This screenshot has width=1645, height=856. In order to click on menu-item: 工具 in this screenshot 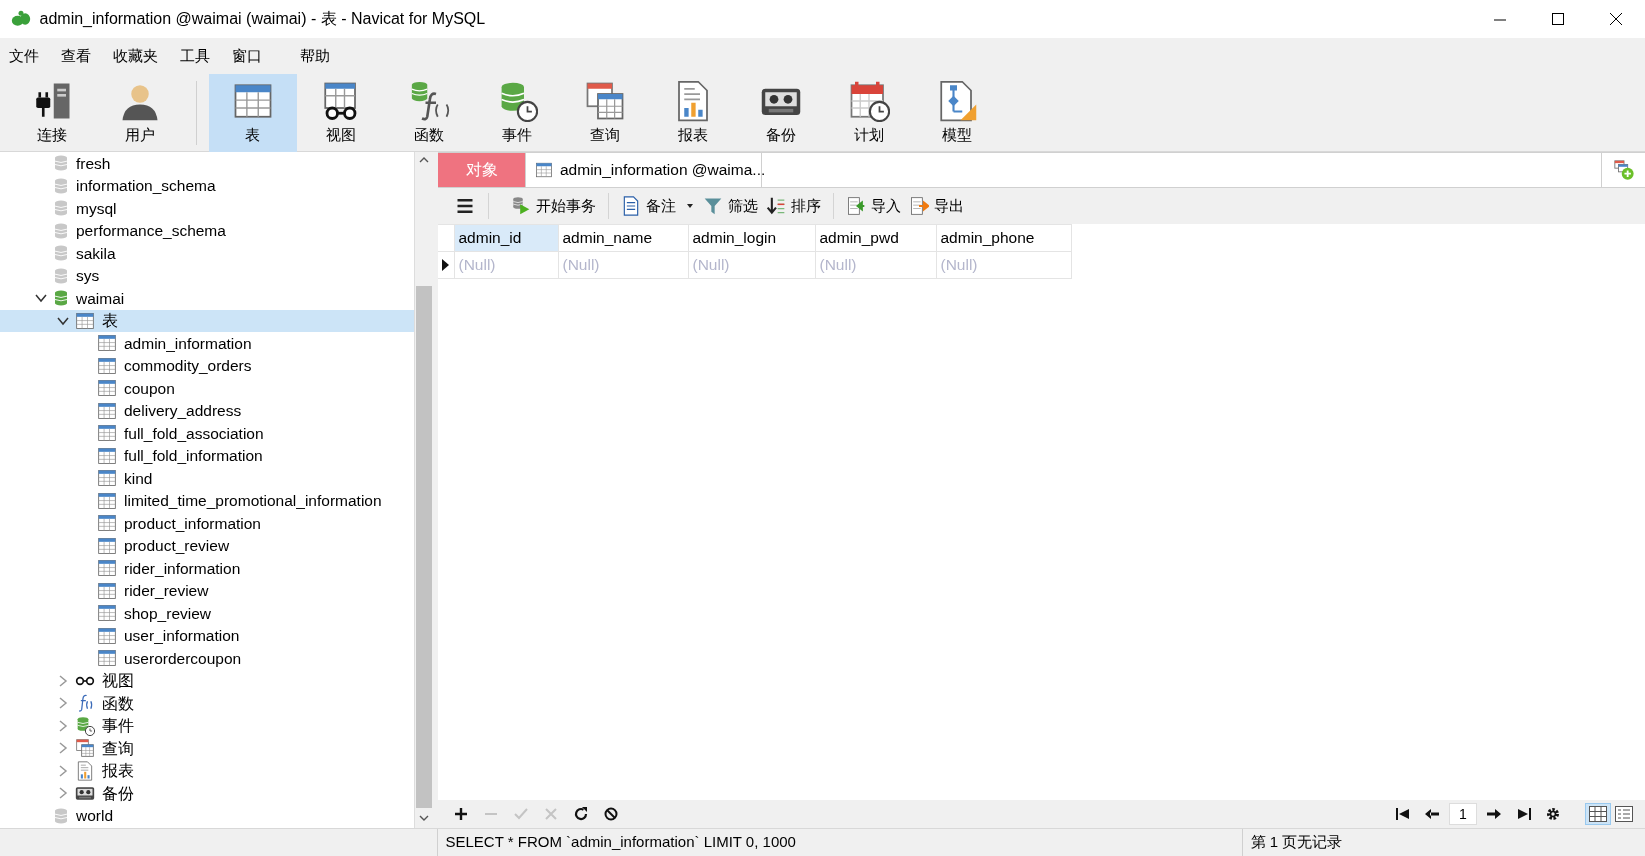, I will do `click(197, 56)`.